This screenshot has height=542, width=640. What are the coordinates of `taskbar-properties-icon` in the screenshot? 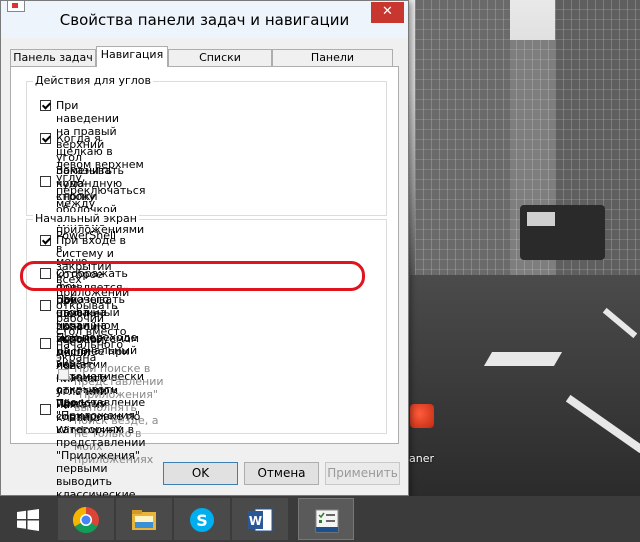 It's located at (327, 521).